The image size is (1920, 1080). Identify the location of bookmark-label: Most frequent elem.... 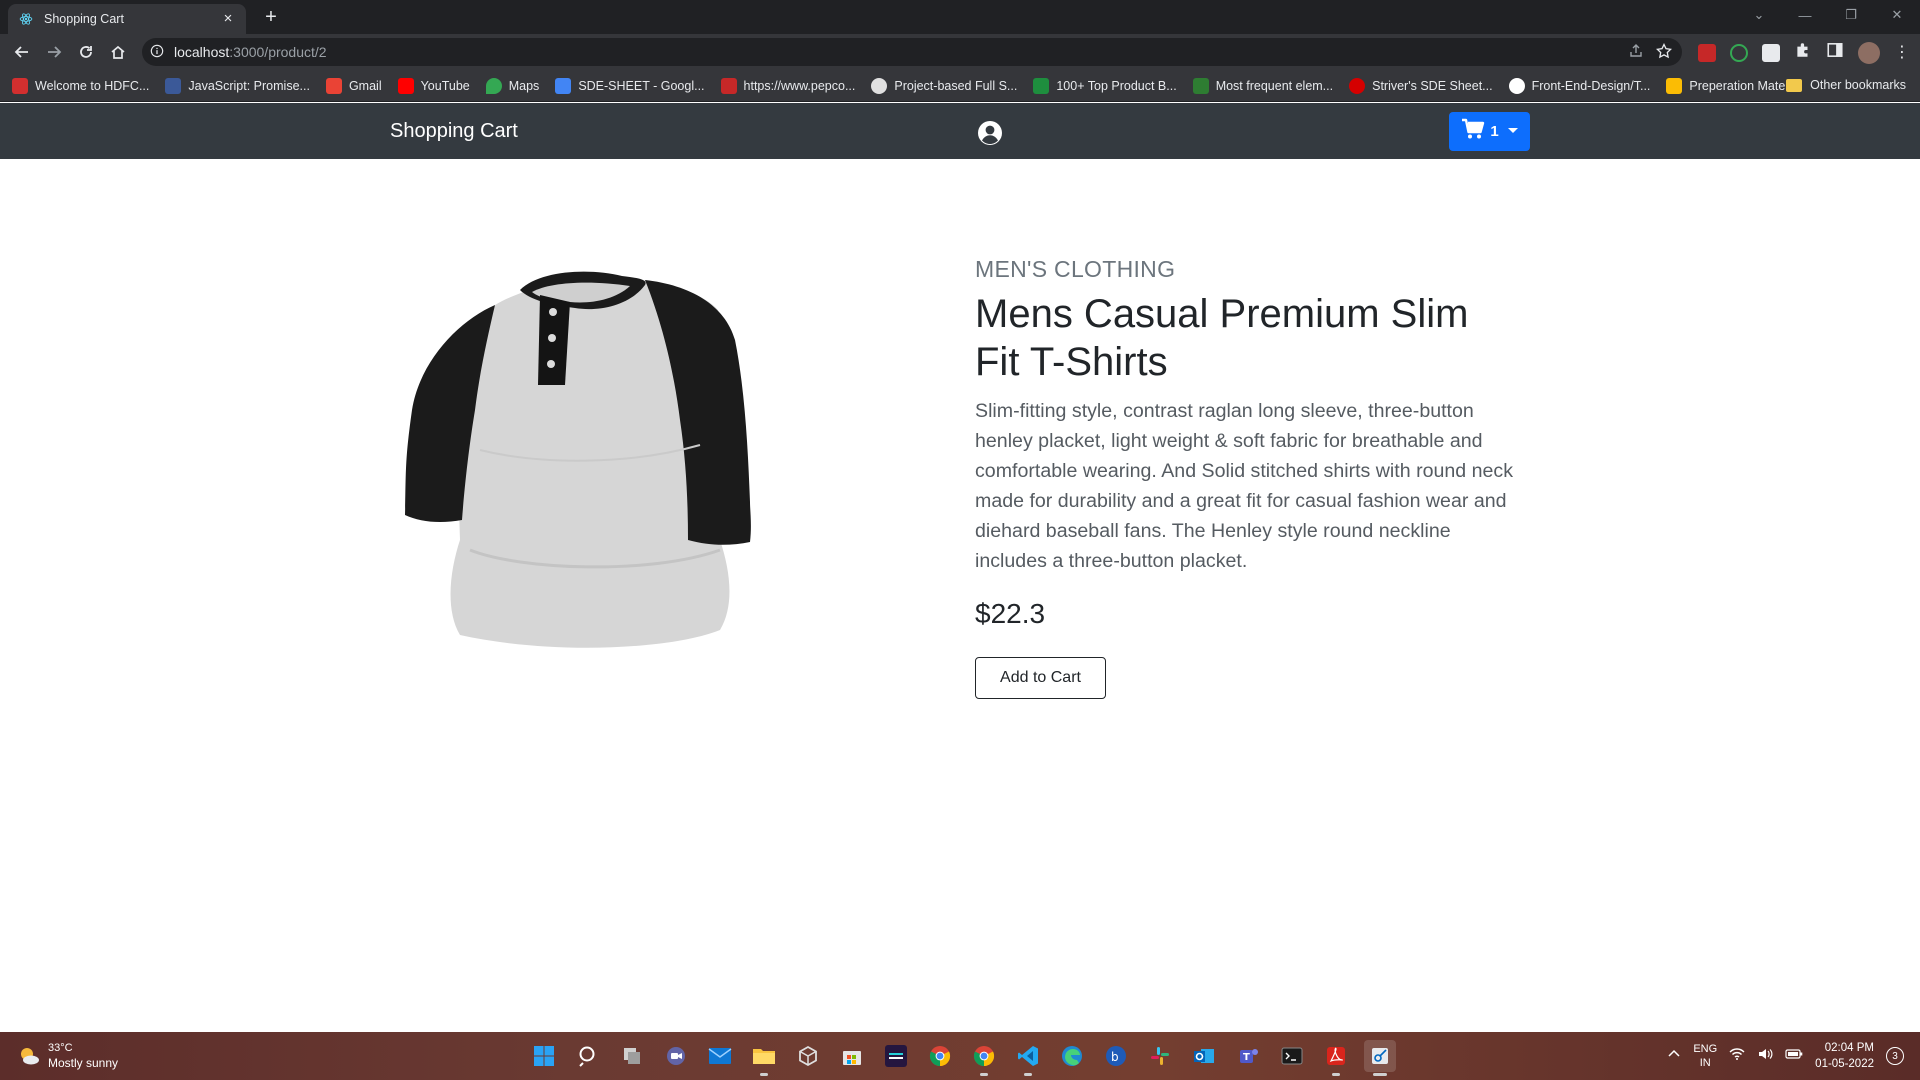
(1274, 85).